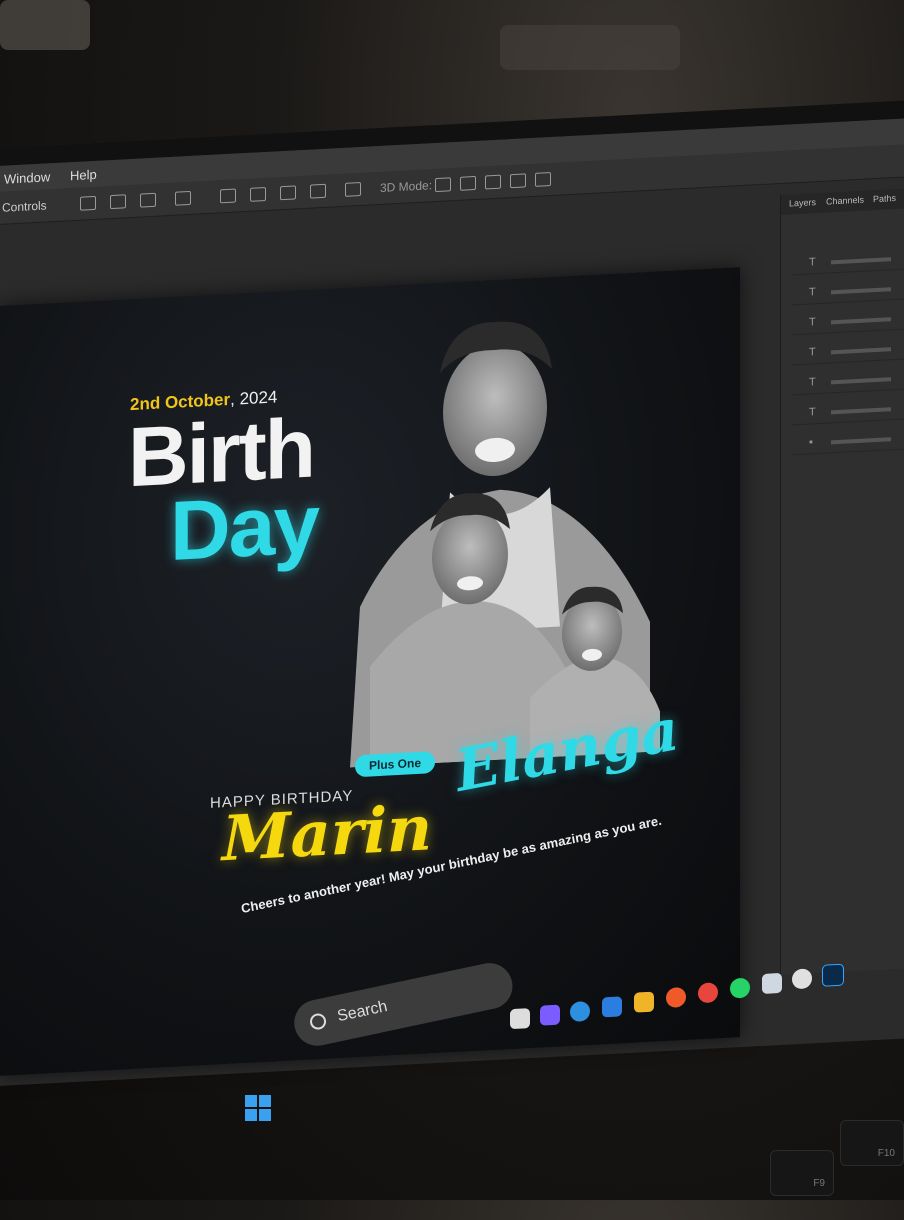 The height and width of the screenshot is (1220, 904). I want to click on key-f9: F9, so click(802, 1173).